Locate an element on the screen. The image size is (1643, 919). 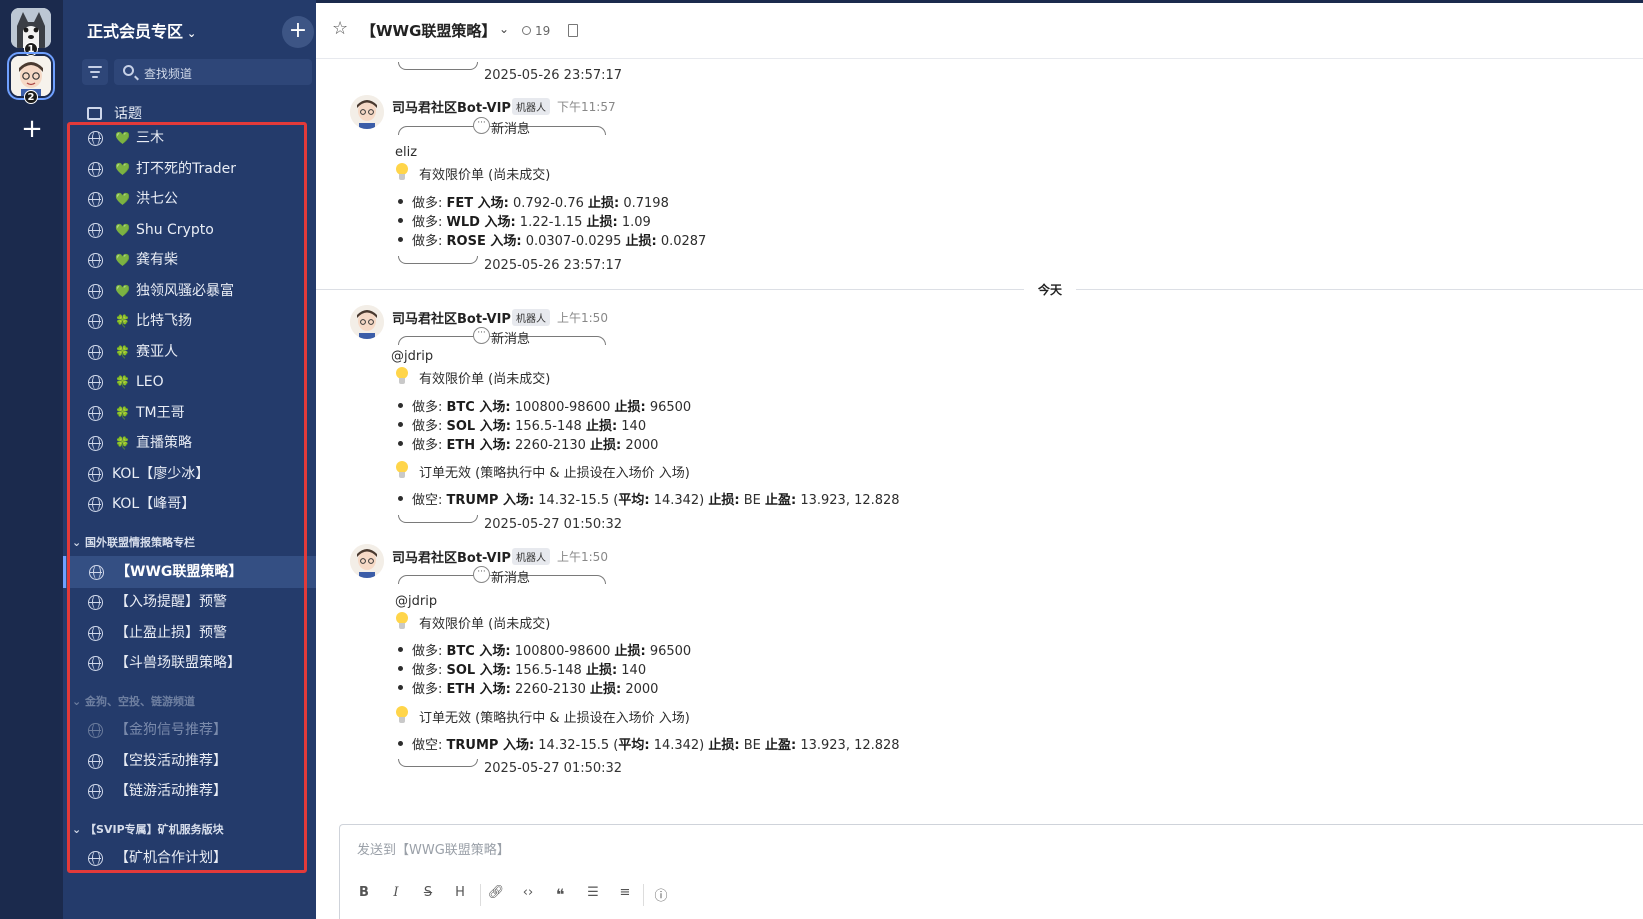
info-icon: ⓘ is located at coordinates (661, 895).